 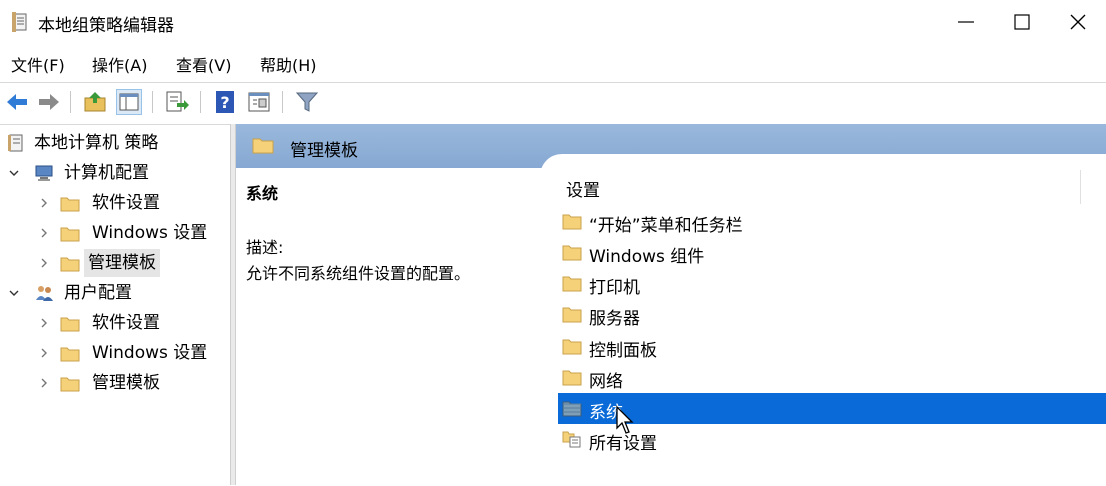 I want to click on filter-button, so click(x=307, y=102).